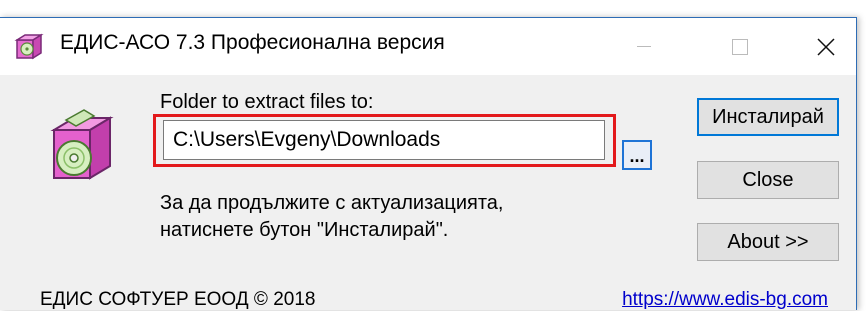 The height and width of the screenshot is (311, 868). Describe the element at coordinates (178, 299) in the screenshot. I see `copyright-text: ЕДИС СОФТУЕР ЕООД © 2018` at that location.